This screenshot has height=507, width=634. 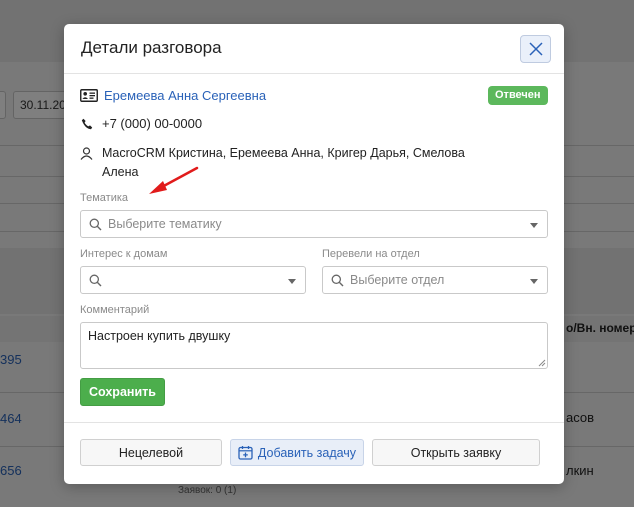 I want to click on add-task-button: Добавить задачу, so click(x=297, y=452).